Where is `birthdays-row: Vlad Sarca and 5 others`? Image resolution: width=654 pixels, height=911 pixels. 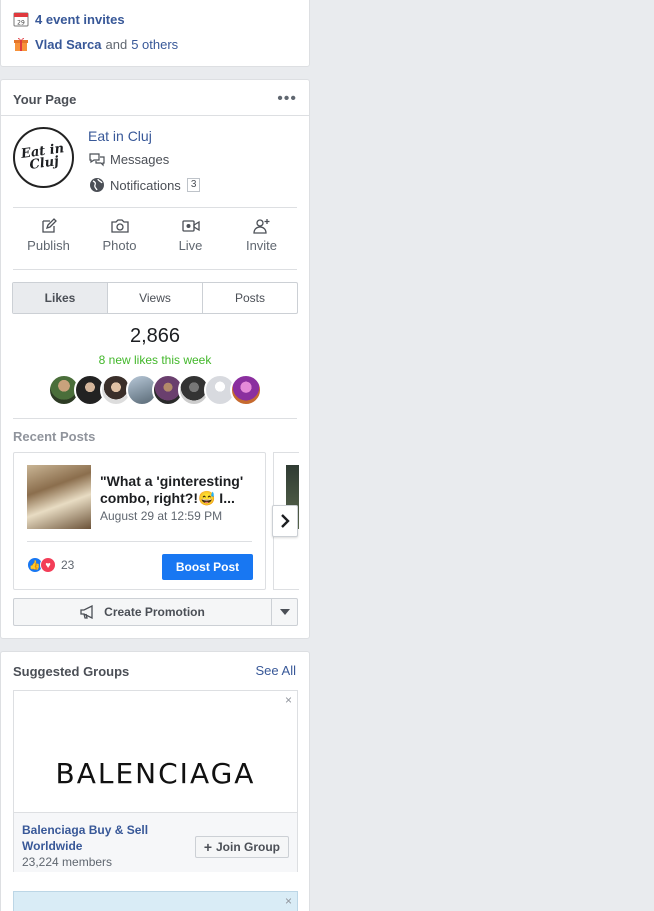
birthdays-row: Vlad Sarca and 5 others is located at coordinates (95, 44).